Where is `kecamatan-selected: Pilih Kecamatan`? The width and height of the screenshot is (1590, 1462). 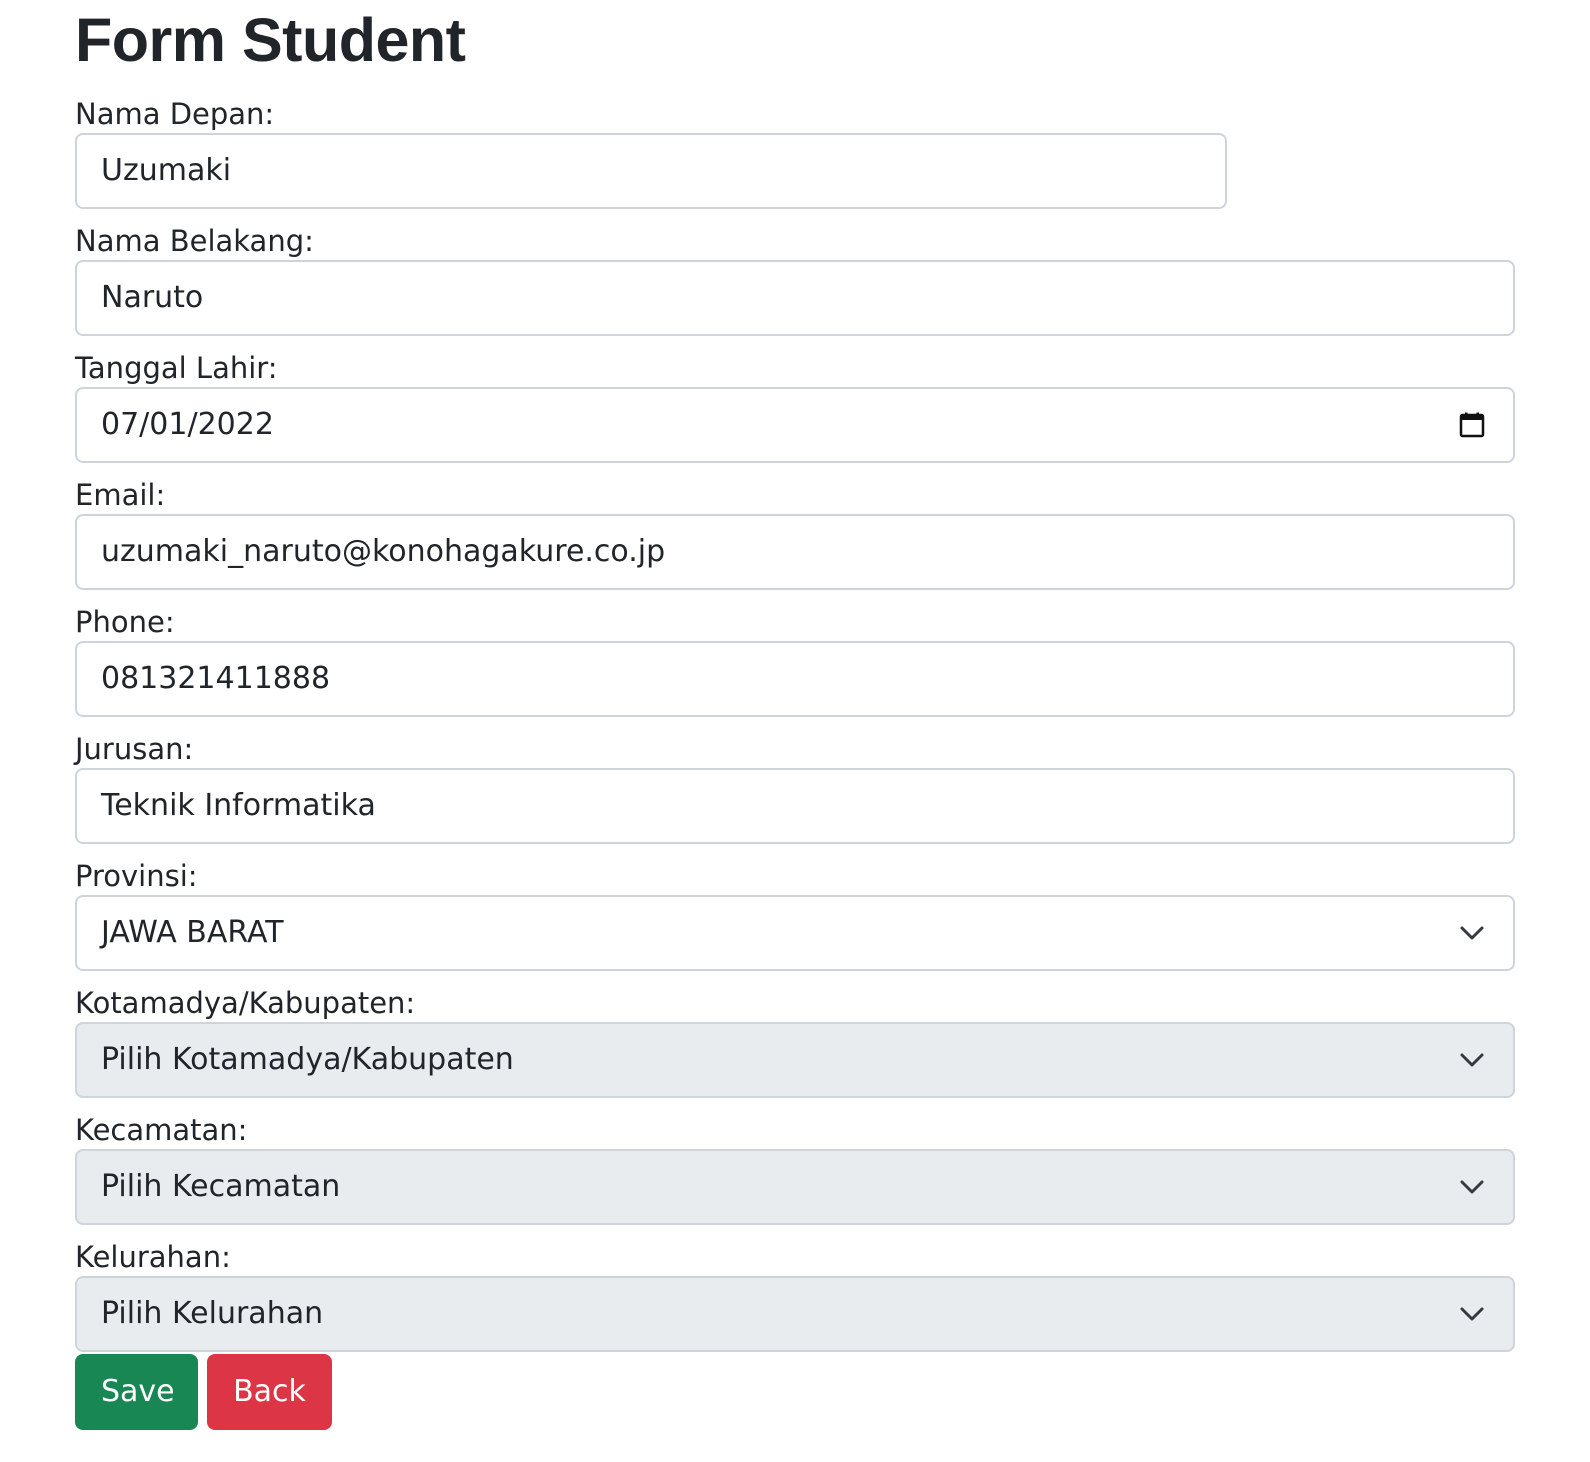
kecamatan-selected: Pilih Kecamatan is located at coordinates (221, 1186).